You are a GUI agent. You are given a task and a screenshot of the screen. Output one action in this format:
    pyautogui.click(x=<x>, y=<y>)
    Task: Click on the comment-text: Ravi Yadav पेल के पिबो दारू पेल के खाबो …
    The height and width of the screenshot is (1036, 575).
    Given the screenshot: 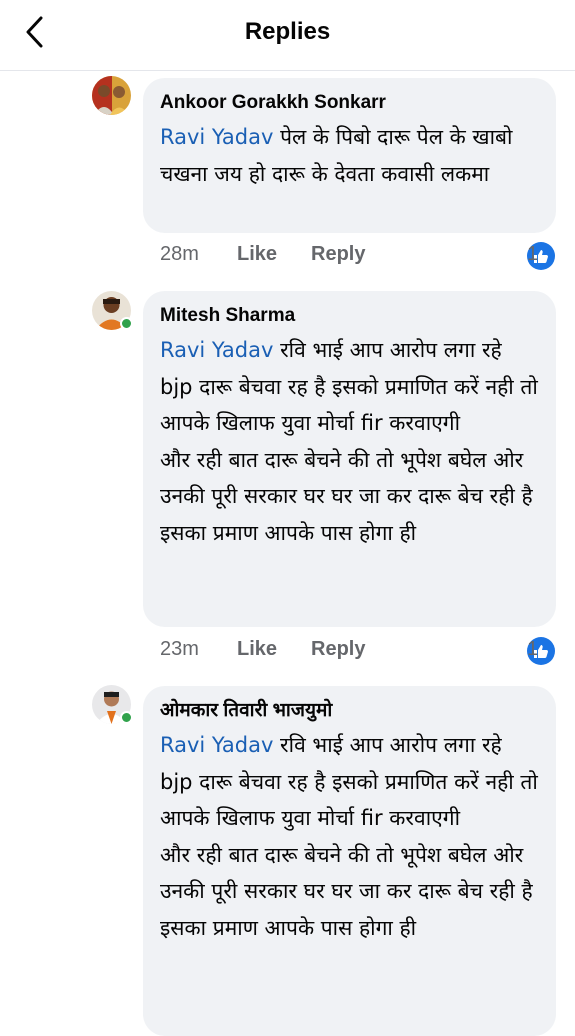 What is the action you would take?
    pyautogui.click(x=350, y=155)
    